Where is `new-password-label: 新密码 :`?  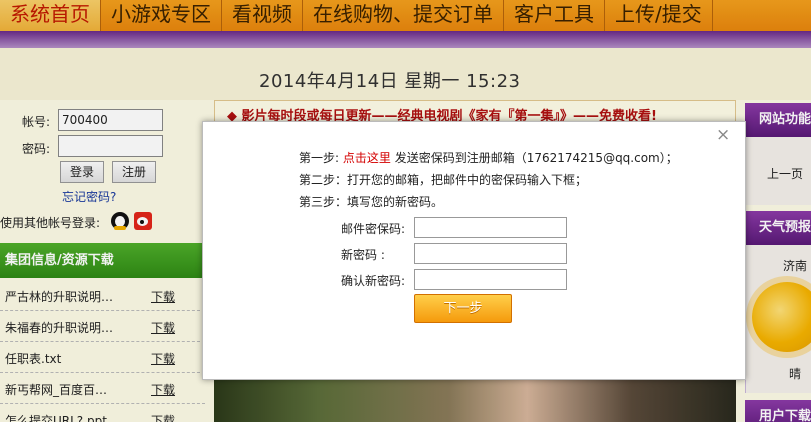 new-password-label: 新密码 : is located at coordinates (363, 255).